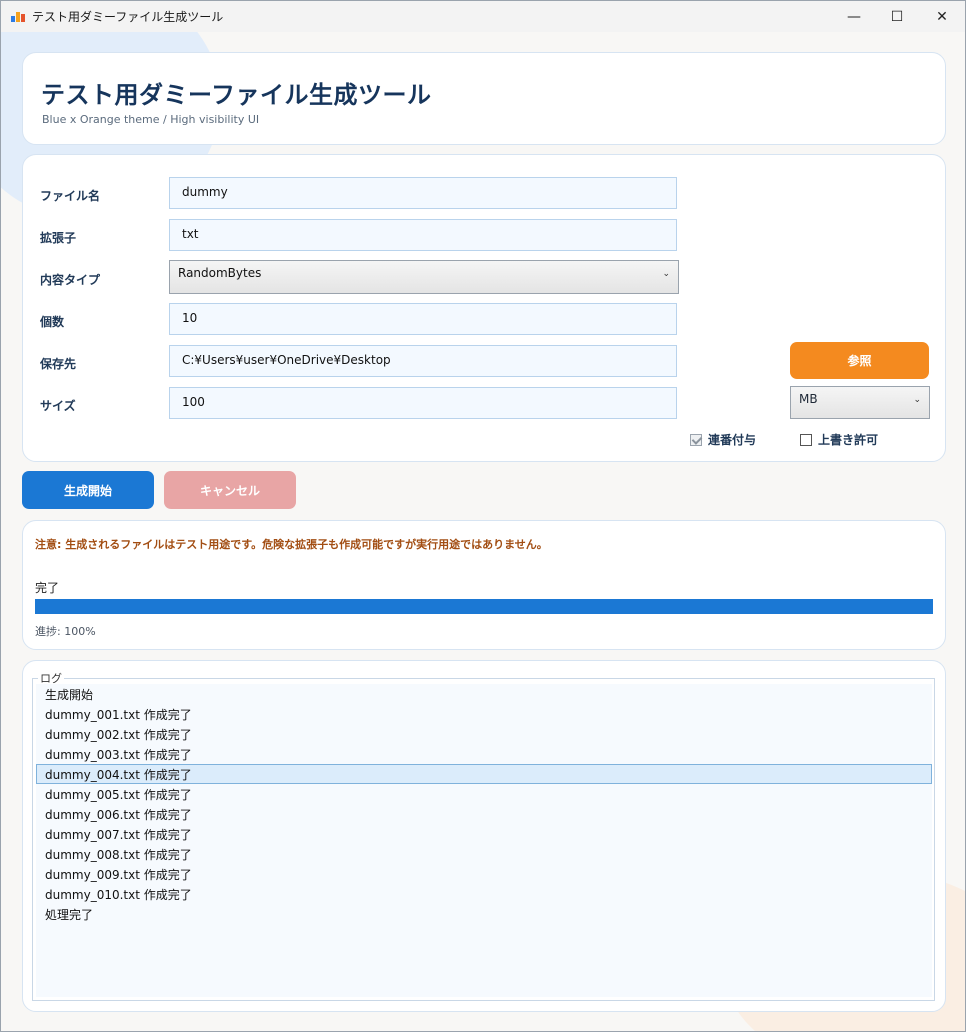 Image resolution: width=966 pixels, height=1032 pixels. What do you see at coordinates (483, 16) in the screenshot?
I see `title-bar: テスト用ダミーファイル生成ツール — ☐ ✕` at bounding box center [483, 16].